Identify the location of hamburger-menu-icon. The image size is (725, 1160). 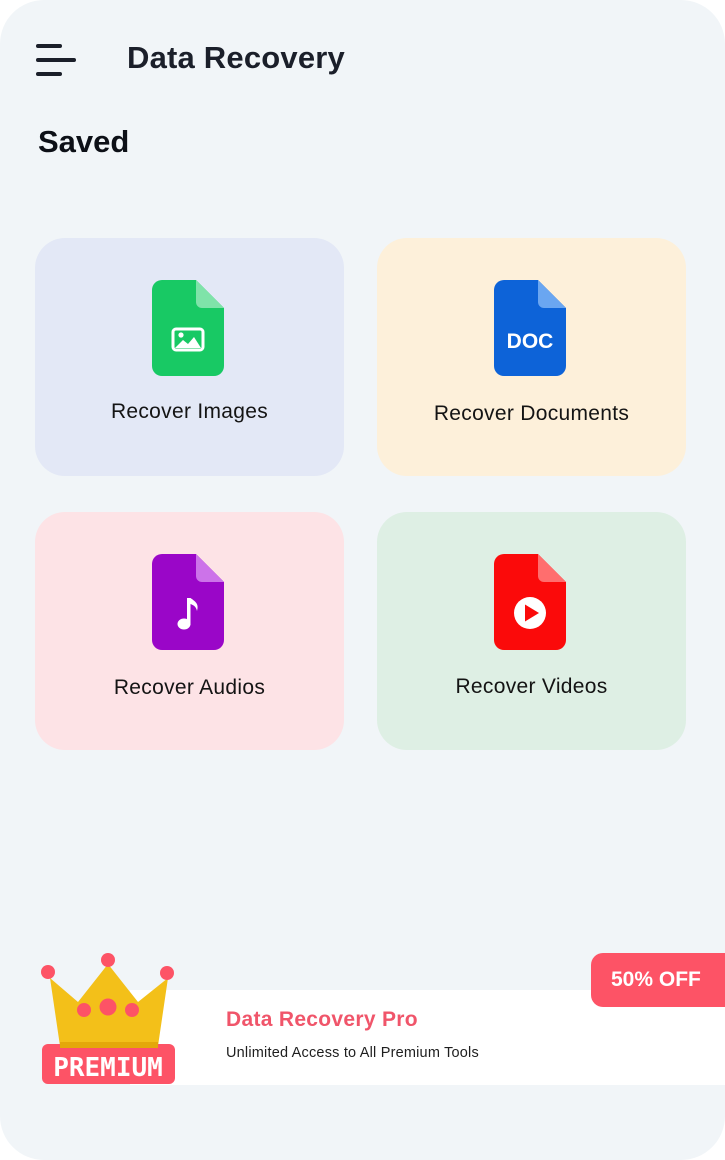
(58, 60).